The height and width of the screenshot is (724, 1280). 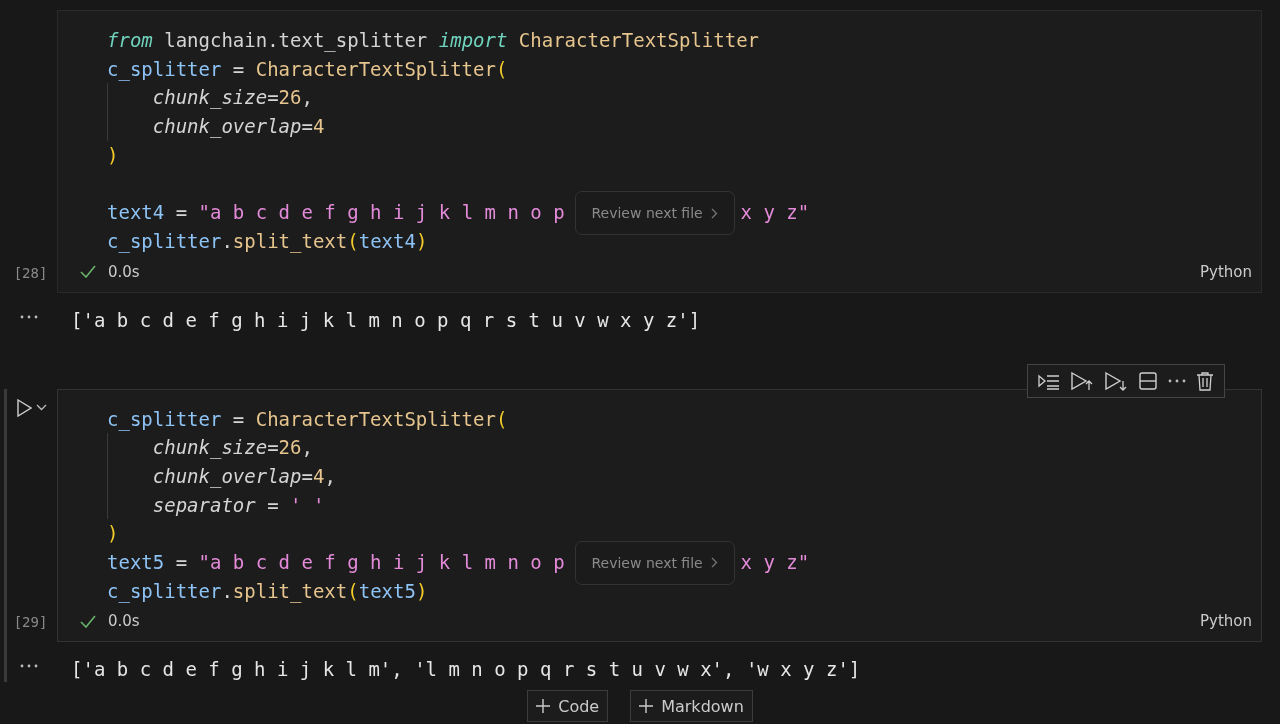 What do you see at coordinates (1205, 380) in the screenshot?
I see `delete-icon` at bounding box center [1205, 380].